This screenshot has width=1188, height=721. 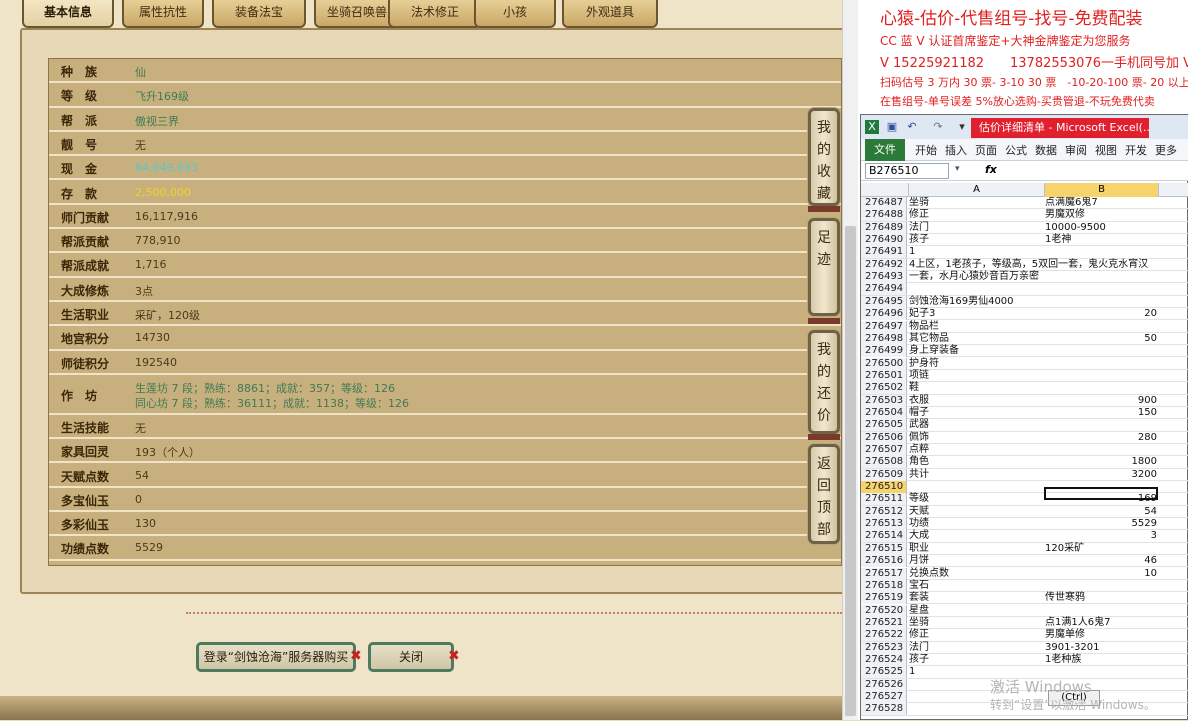 What do you see at coordinates (938, 127) in the screenshot?
I see `redo-icon: ↷` at bounding box center [938, 127].